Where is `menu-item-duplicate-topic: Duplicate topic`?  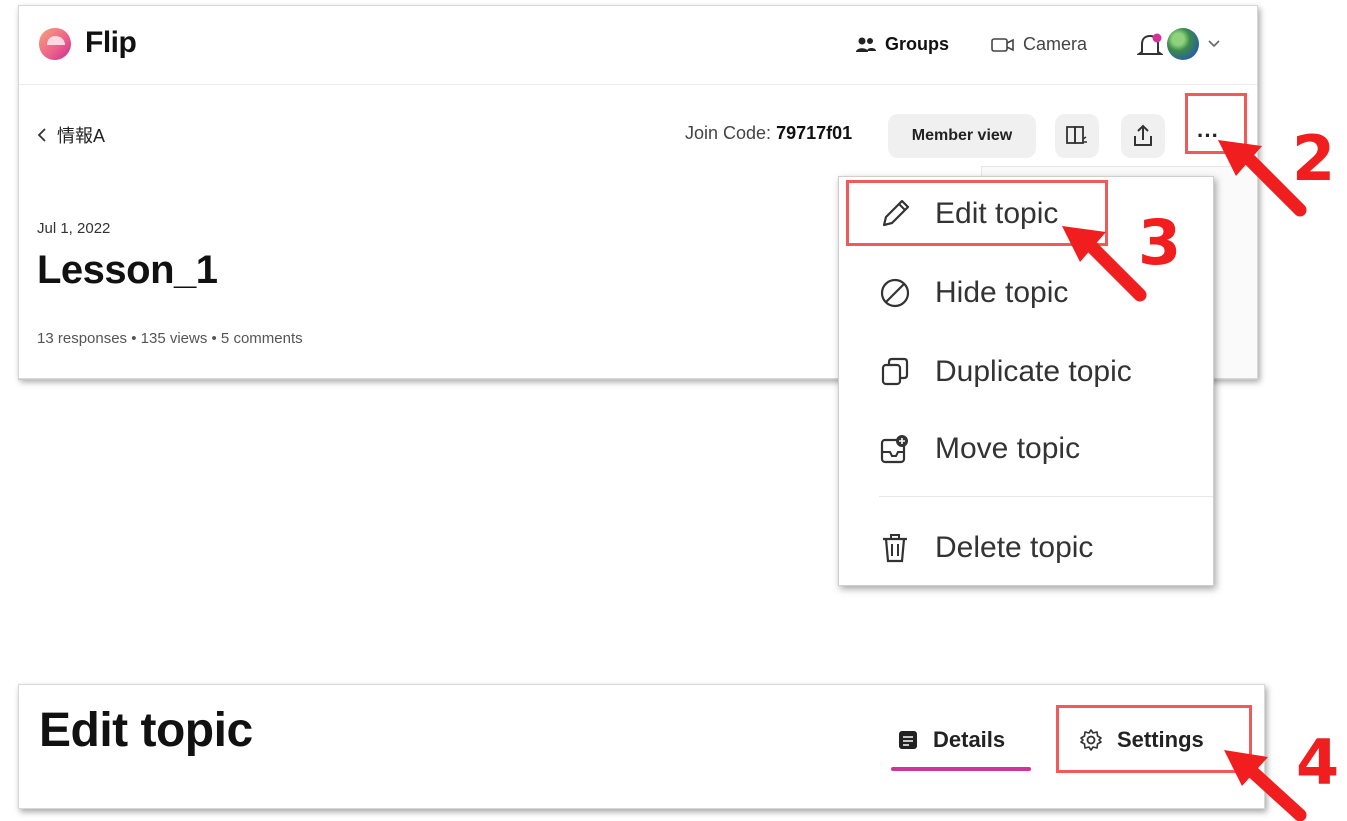 menu-item-duplicate-topic: Duplicate topic is located at coordinates (1026, 372).